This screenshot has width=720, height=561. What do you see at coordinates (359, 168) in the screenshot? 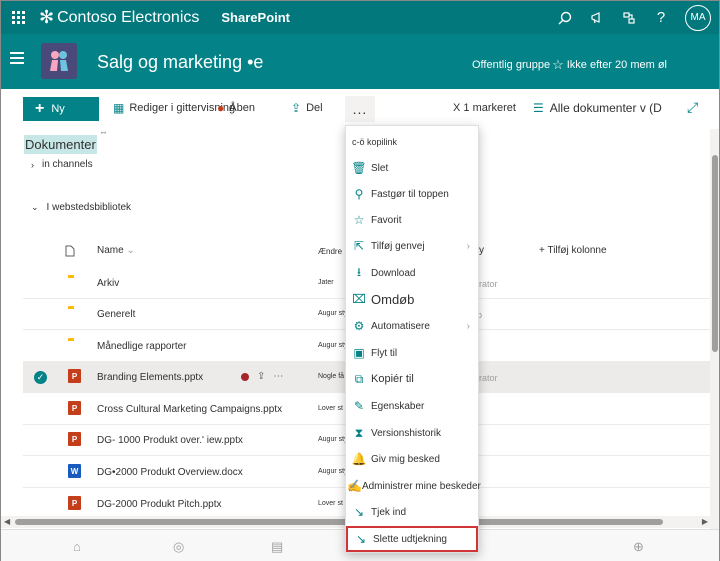
I see `trash-icon: 🗑` at bounding box center [359, 168].